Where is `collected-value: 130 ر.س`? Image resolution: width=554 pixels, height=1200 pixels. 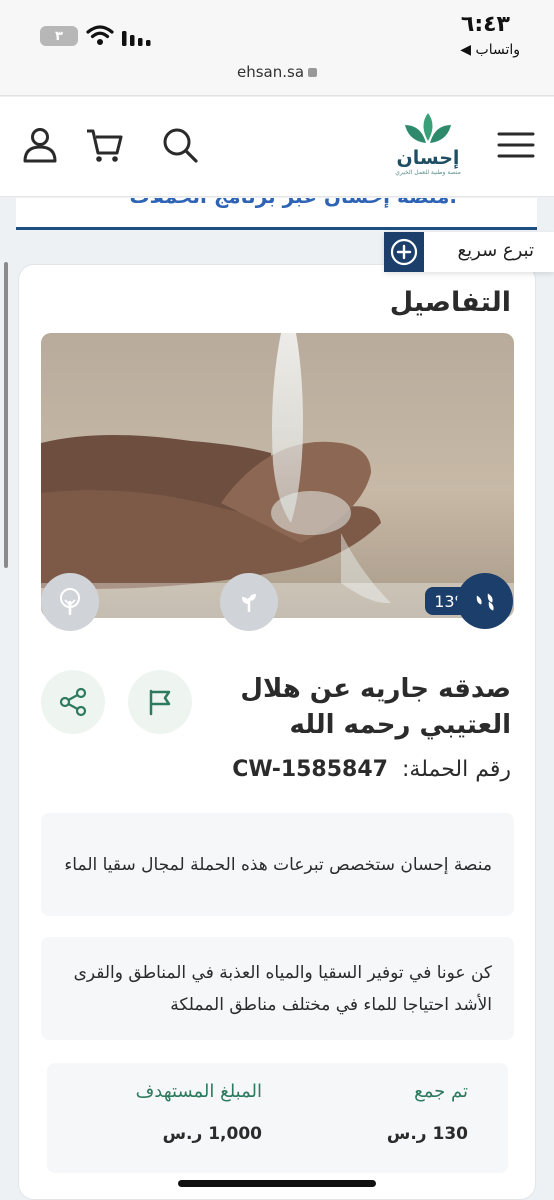
collected-value: 130 ر.س is located at coordinates (427, 1134).